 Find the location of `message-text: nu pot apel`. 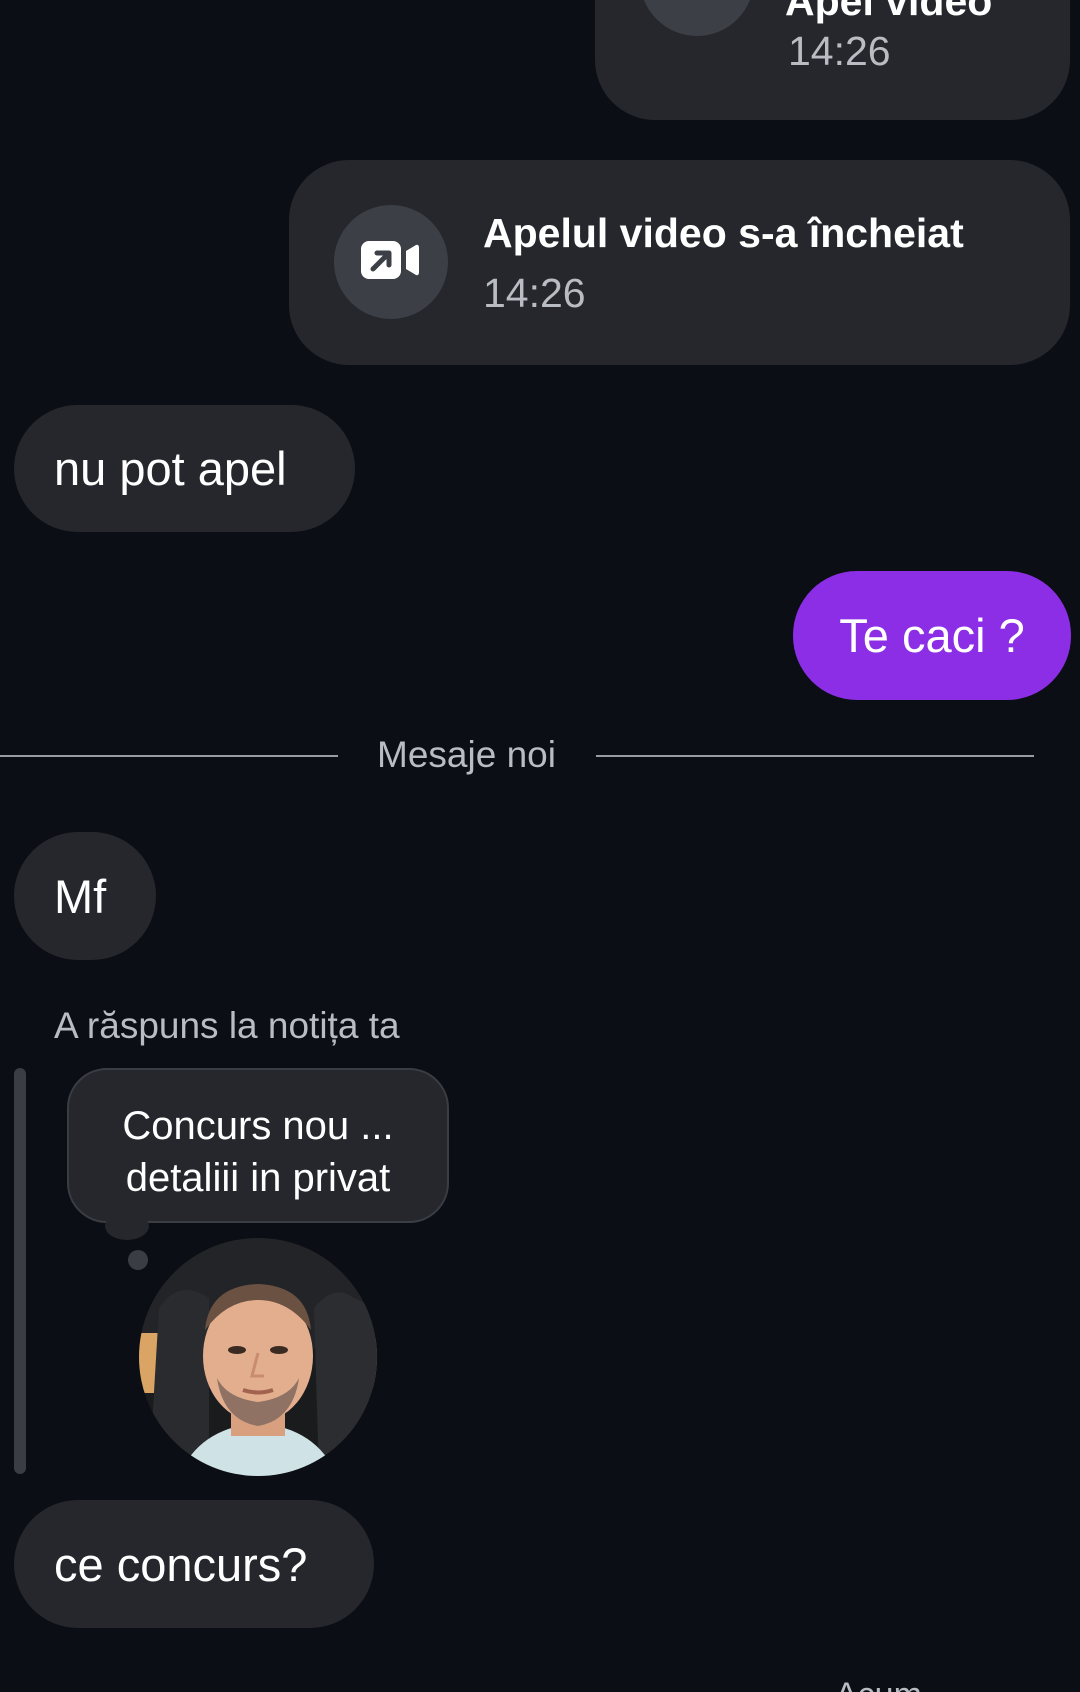

message-text: nu pot apel is located at coordinates (170, 468).